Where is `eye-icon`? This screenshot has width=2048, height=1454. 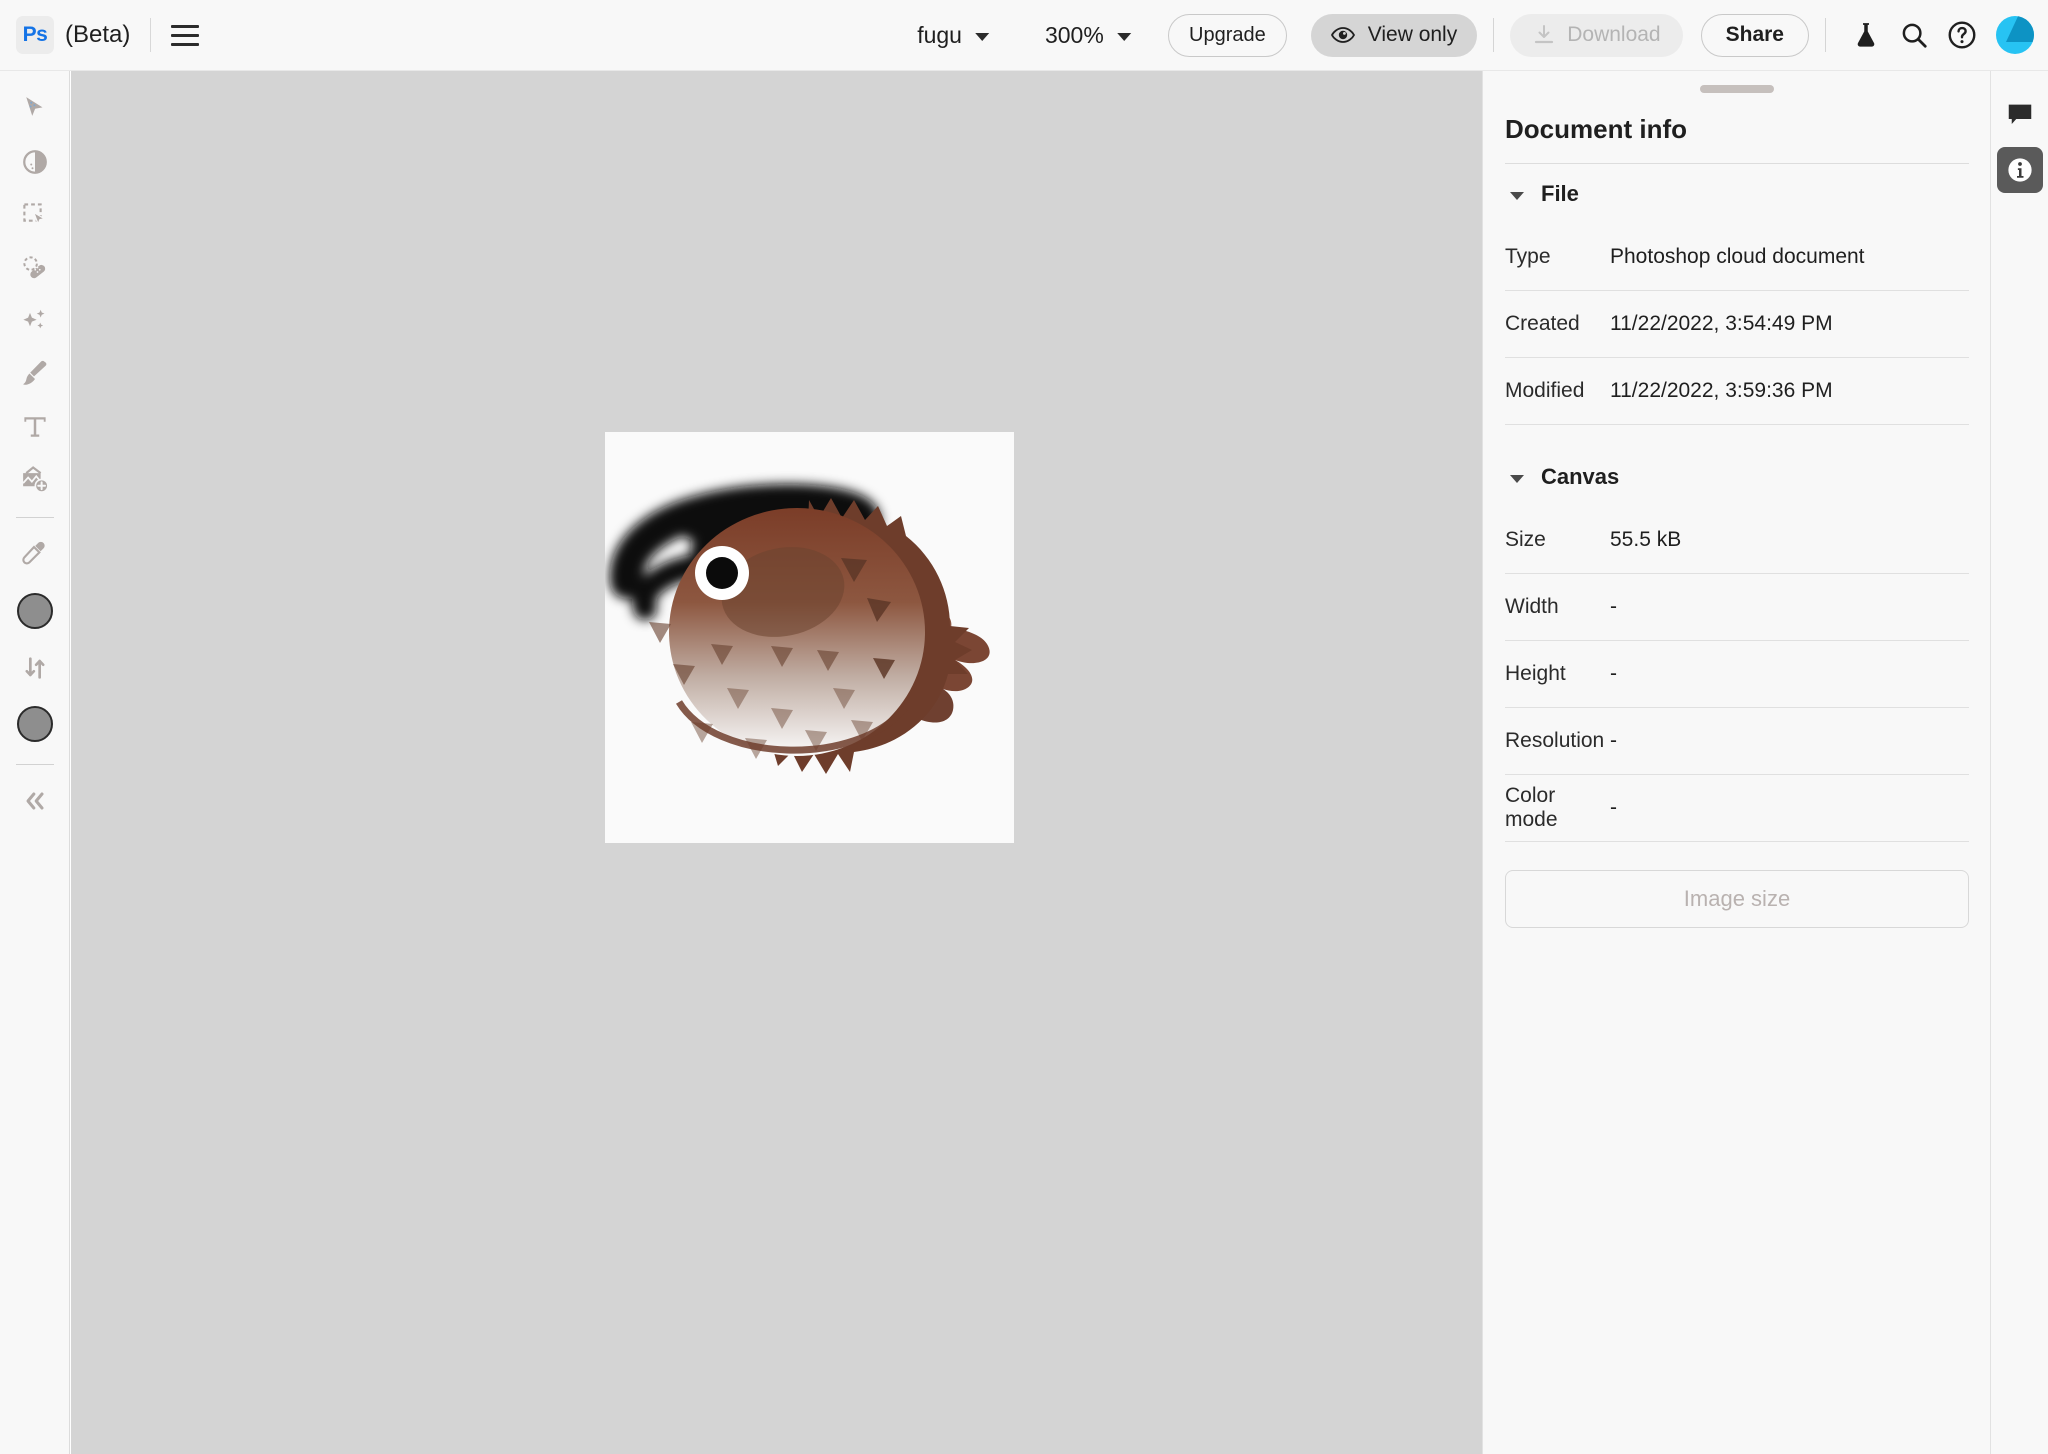
eye-icon is located at coordinates (1342, 35).